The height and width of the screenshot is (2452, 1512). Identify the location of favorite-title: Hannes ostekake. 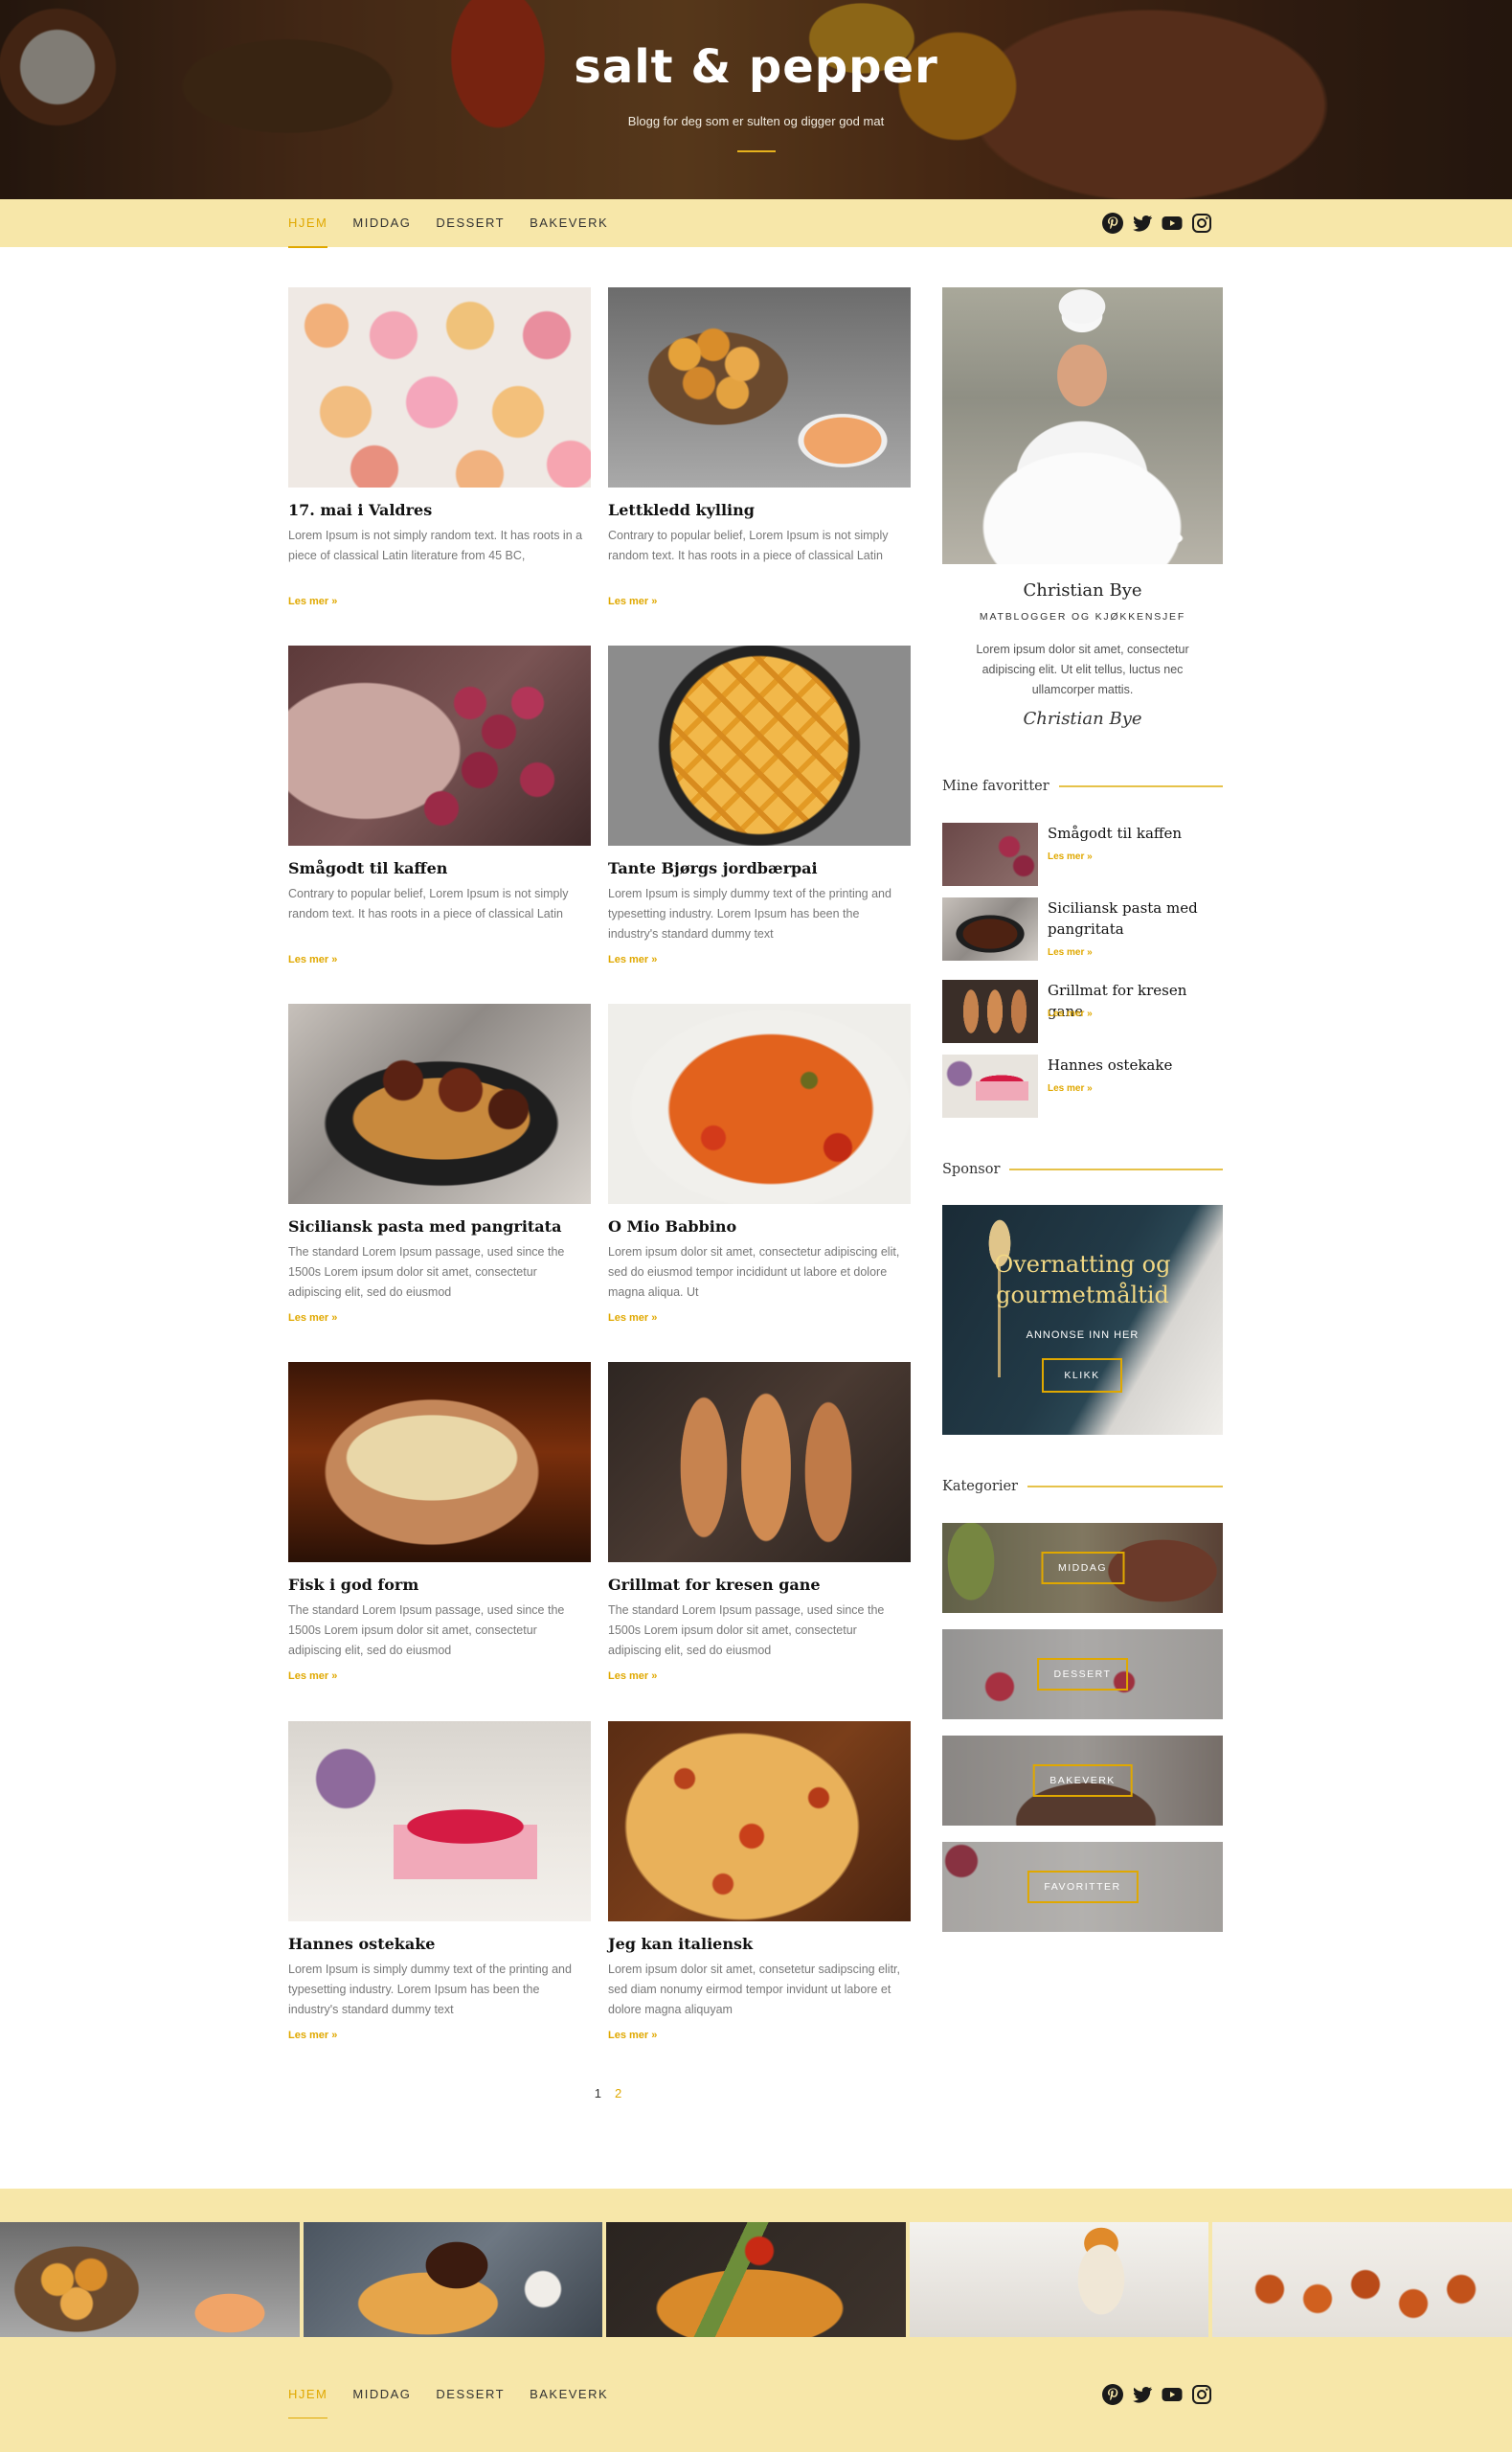
(1135, 1065).